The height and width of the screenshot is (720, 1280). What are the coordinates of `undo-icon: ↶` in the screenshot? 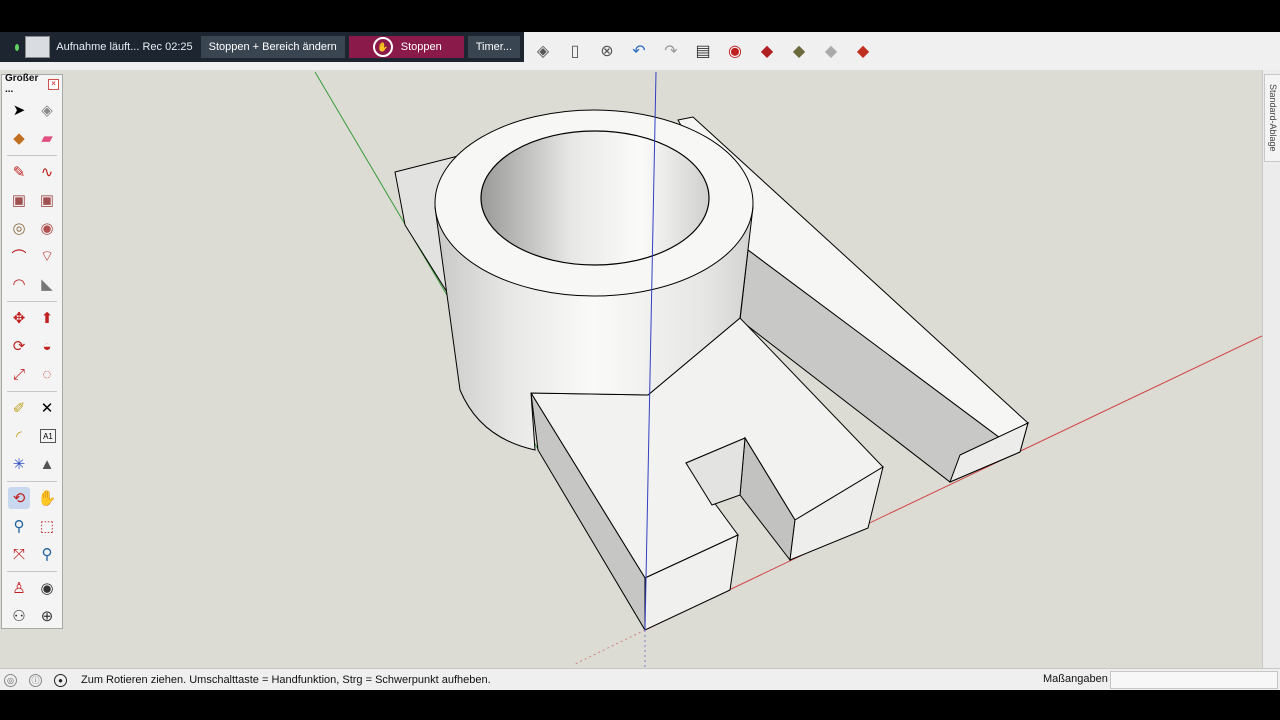 It's located at (639, 51).